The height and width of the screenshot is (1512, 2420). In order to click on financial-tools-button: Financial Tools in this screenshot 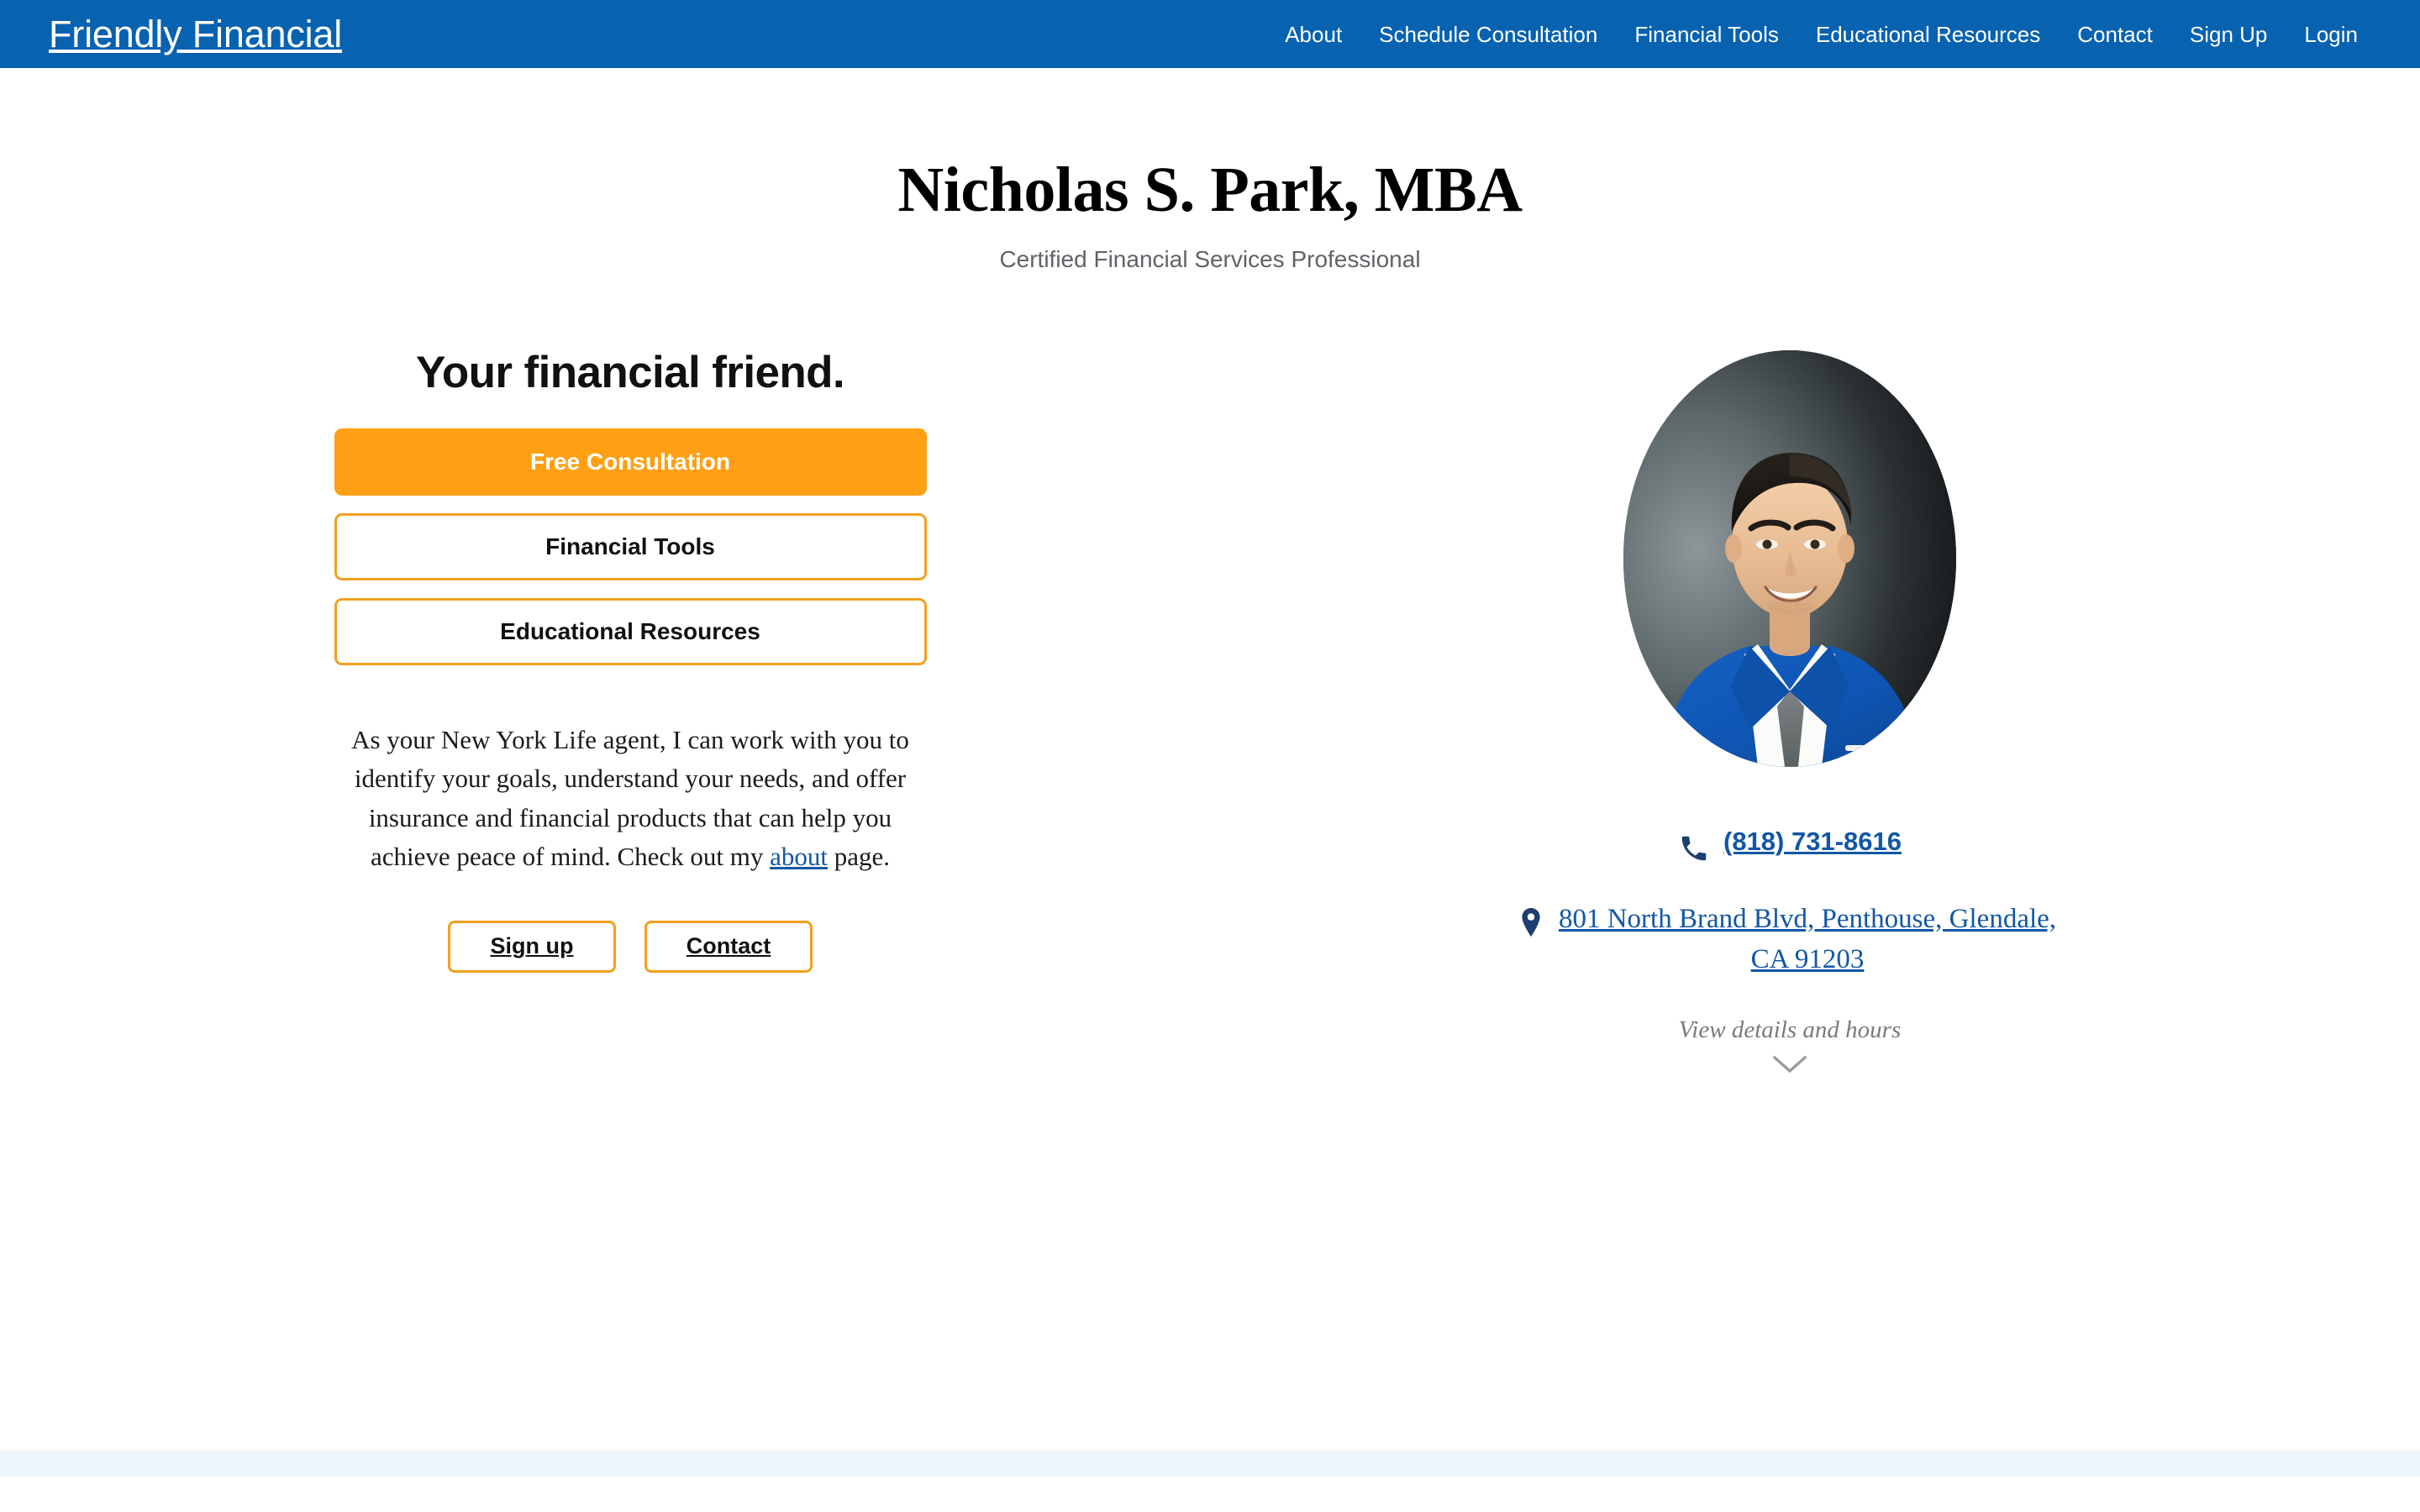, I will do `click(630, 546)`.